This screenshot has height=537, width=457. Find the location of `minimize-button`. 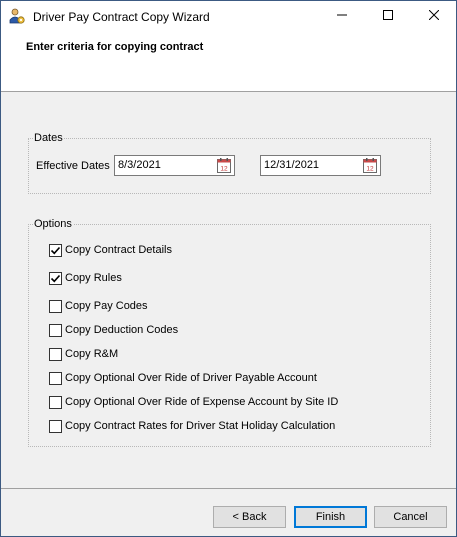

minimize-button is located at coordinates (342, 16).